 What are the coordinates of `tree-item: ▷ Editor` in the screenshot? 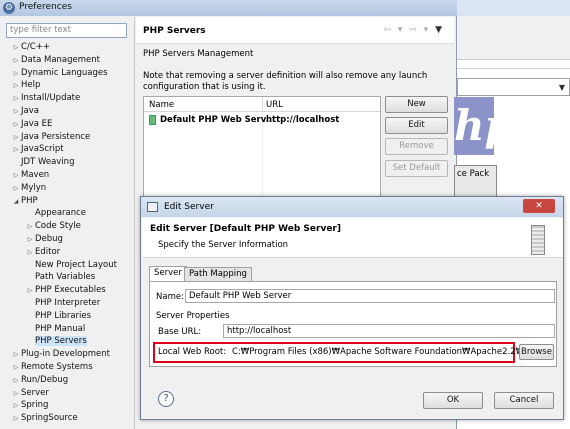 It's located at (66, 252).